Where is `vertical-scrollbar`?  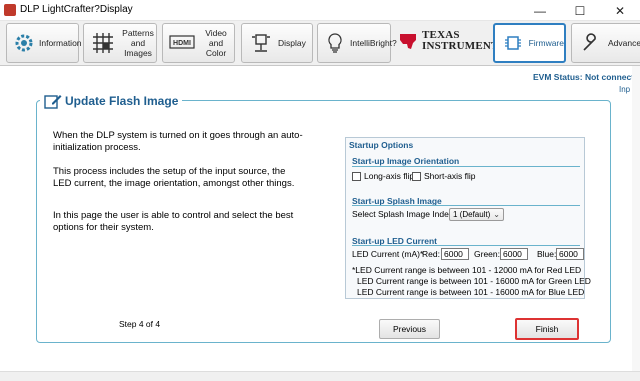
vertical-scrollbar is located at coordinates (636, 218).